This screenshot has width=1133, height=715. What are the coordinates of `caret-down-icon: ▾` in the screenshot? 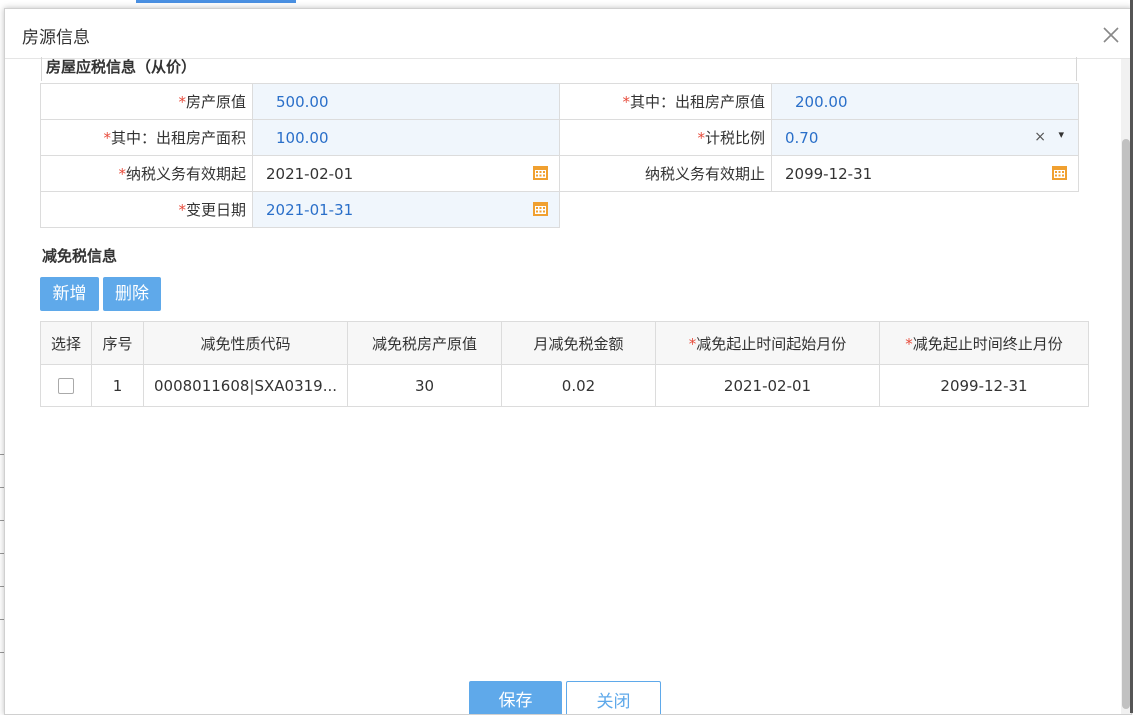 It's located at (1061, 134).